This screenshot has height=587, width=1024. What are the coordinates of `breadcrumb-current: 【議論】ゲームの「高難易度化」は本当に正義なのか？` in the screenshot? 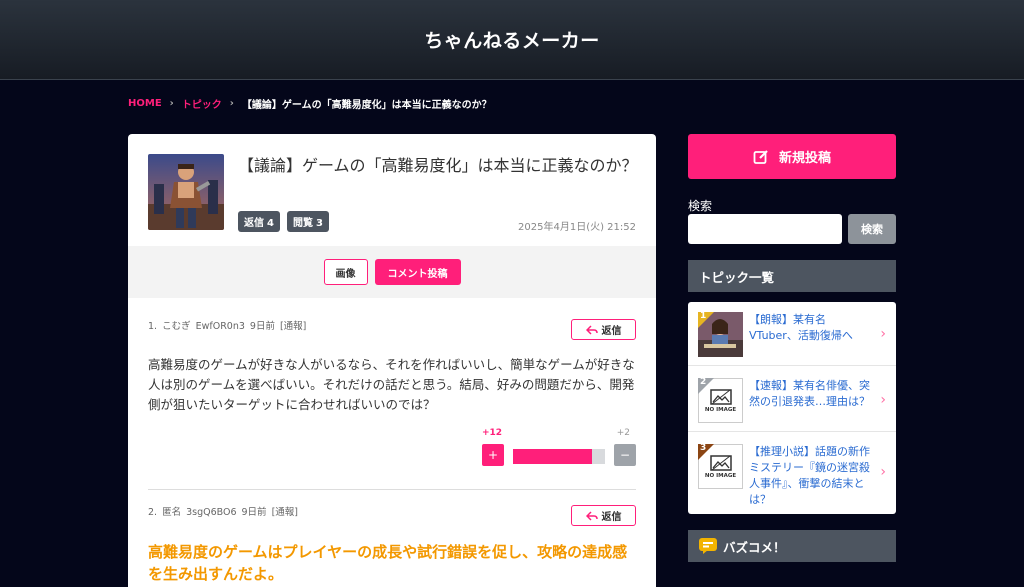 It's located at (366, 105).